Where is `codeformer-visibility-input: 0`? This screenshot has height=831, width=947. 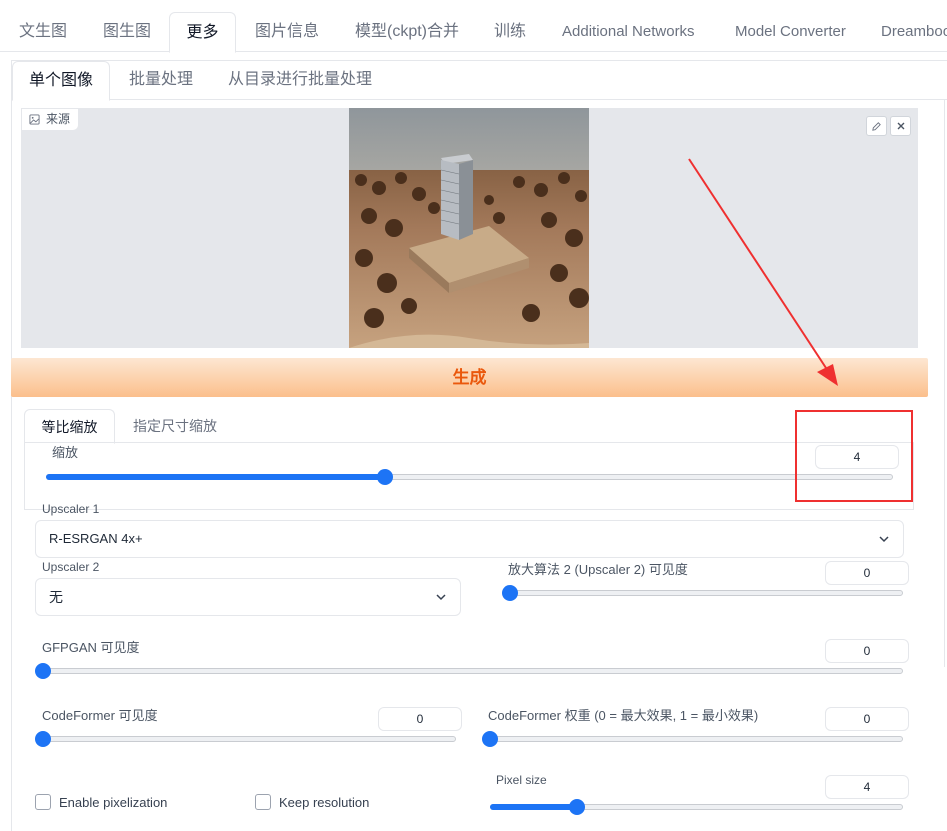 codeformer-visibility-input: 0 is located at coordinates (420, 719).